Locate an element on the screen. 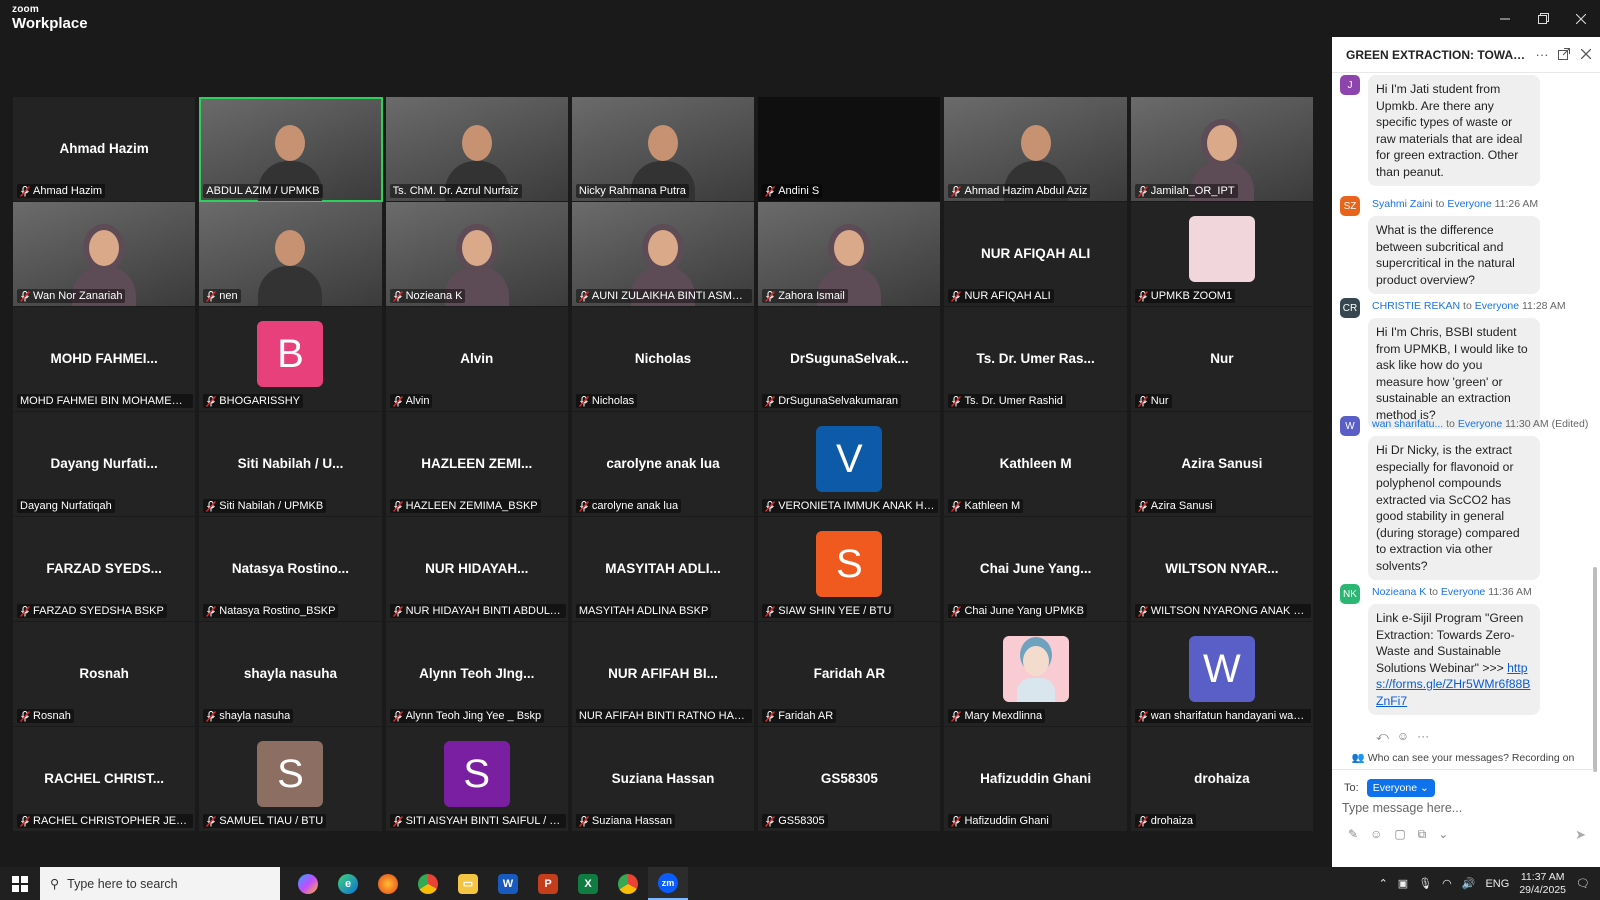 This screenshot has width=1600, height=900. more-actions-icon: ··· is located at coordinates (1423, 736).